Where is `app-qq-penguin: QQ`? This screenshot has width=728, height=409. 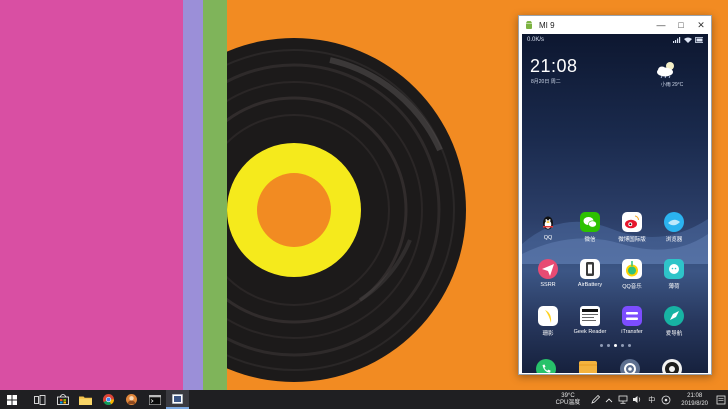 app-qq-penguin: QQ is located at coordinates (548, 226).